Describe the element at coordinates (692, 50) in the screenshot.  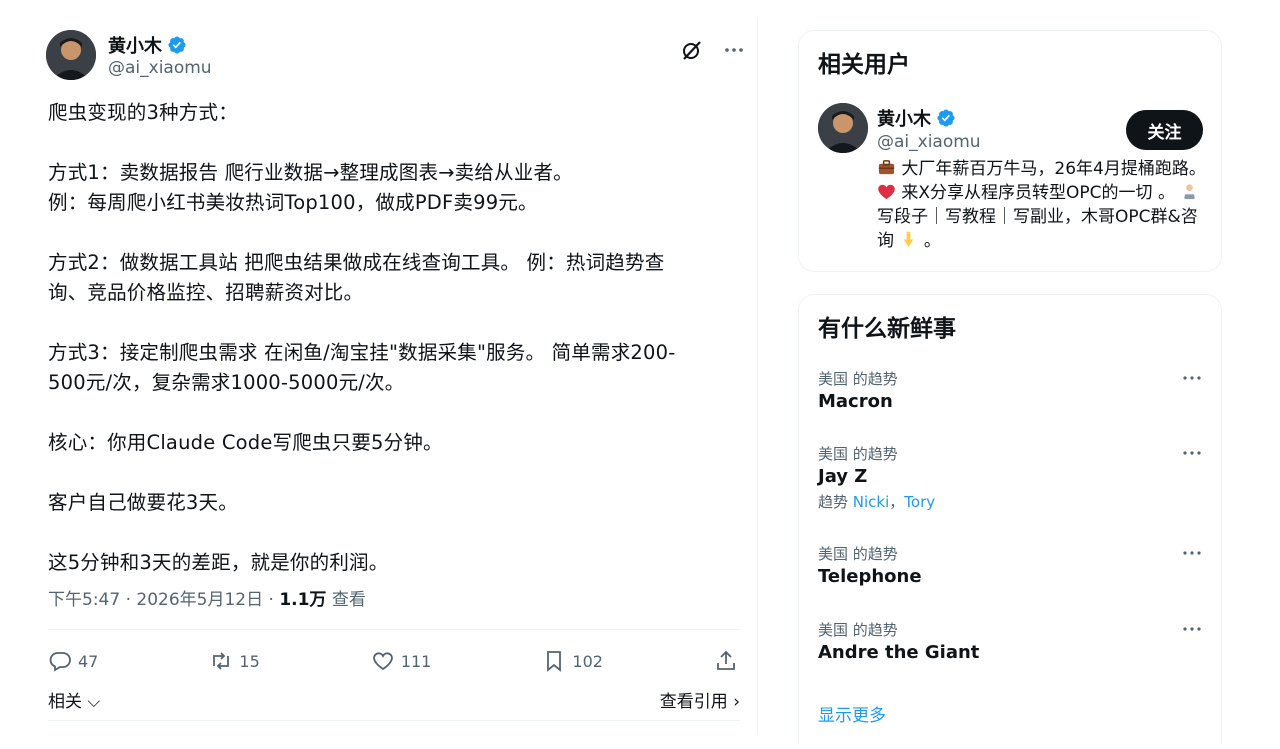
I see `grok-icon` at that location.